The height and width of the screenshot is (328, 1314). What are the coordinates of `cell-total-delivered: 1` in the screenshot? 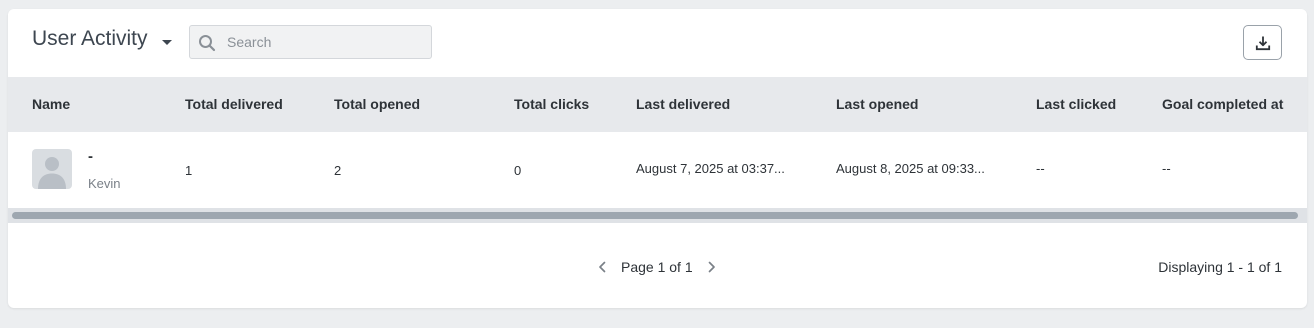 It's located at (189, 170).